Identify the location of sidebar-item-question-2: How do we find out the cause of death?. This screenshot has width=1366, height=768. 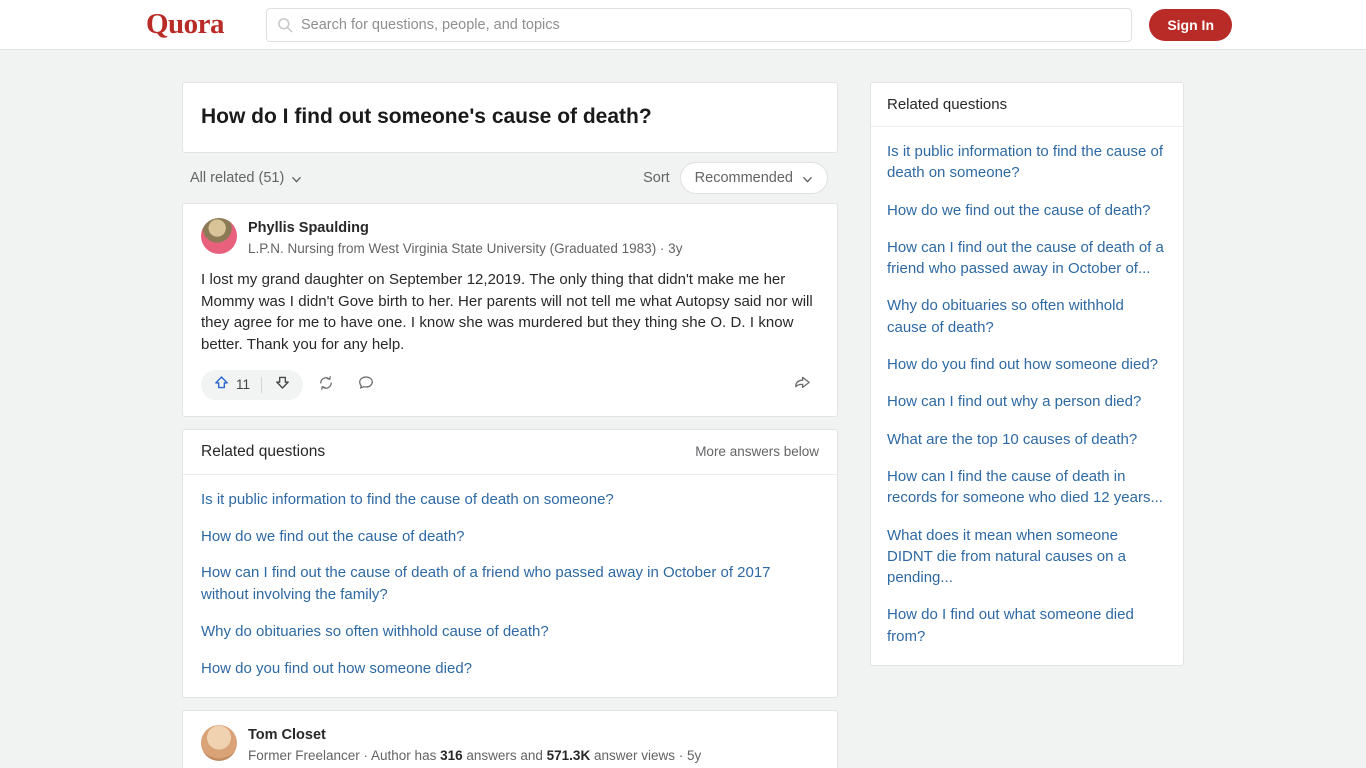
(1027, 210).